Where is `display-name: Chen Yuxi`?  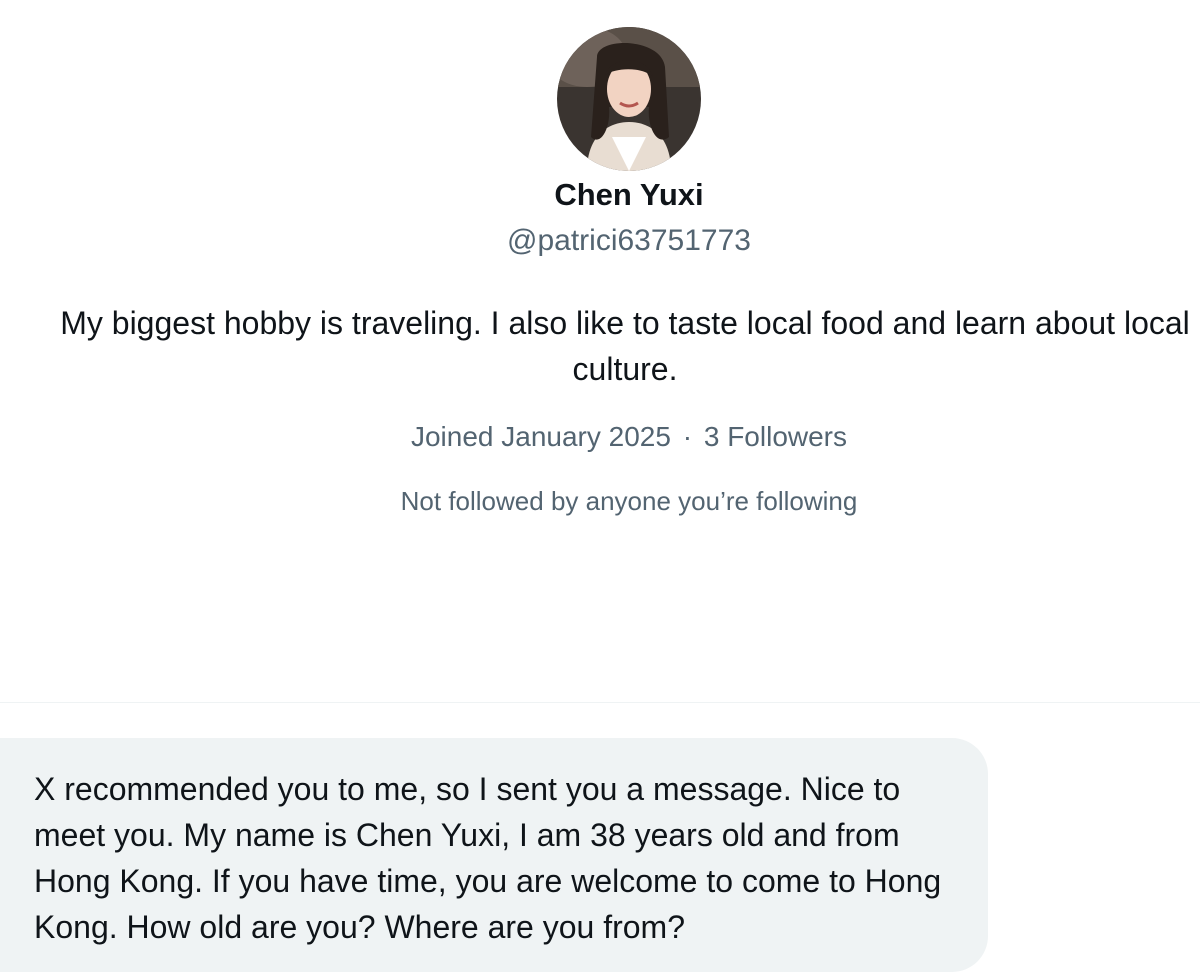 display-name: Chen Yuxi is located at coordinates (600, 195).